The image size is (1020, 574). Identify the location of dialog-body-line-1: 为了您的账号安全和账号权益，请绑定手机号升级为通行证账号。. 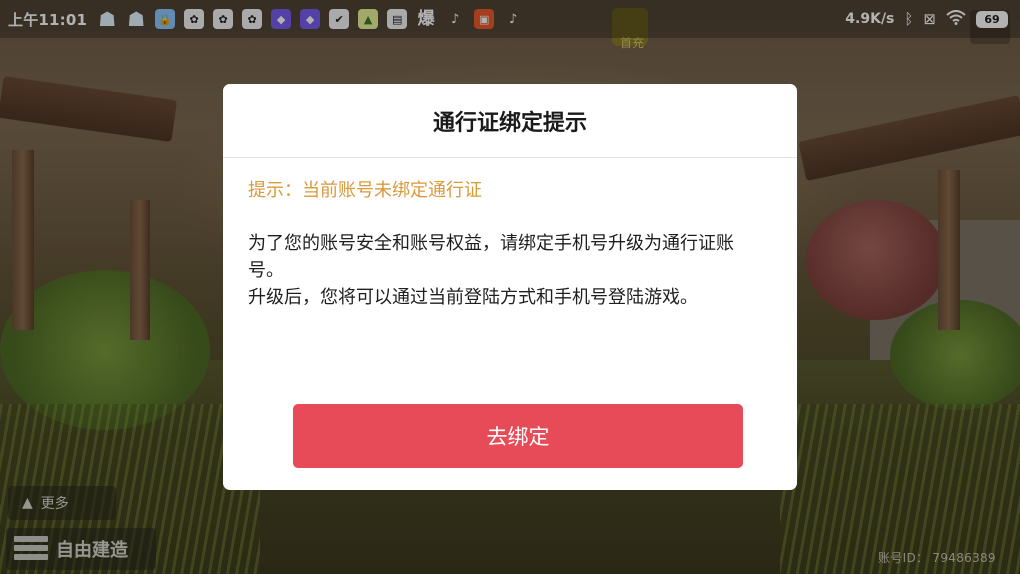
(491, 257).